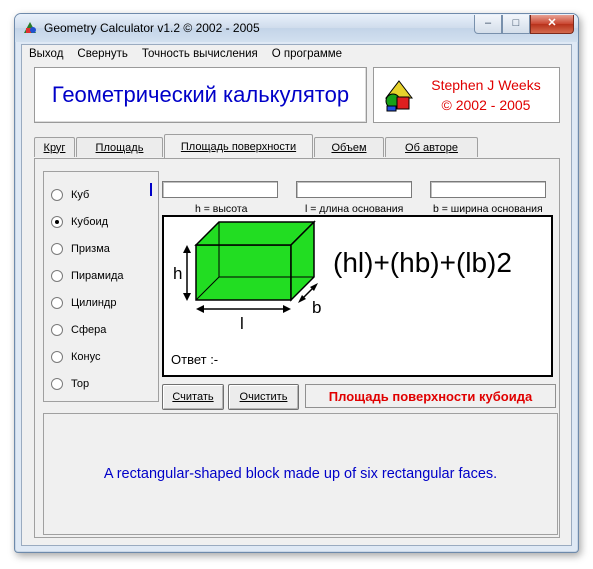 The image size is (593, 569). Describe the element at coordinates (430, 396) in the screenshot. I see `result-title: Площадь поверхности кубоида` at that location.